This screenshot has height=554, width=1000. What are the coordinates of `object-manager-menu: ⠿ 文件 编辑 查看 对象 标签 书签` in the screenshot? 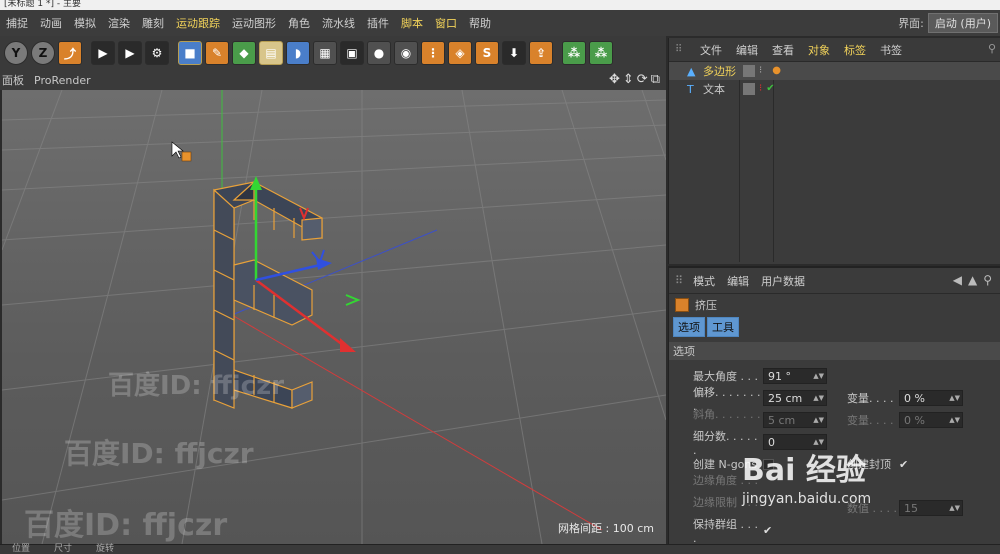 It's located at (834, 50).